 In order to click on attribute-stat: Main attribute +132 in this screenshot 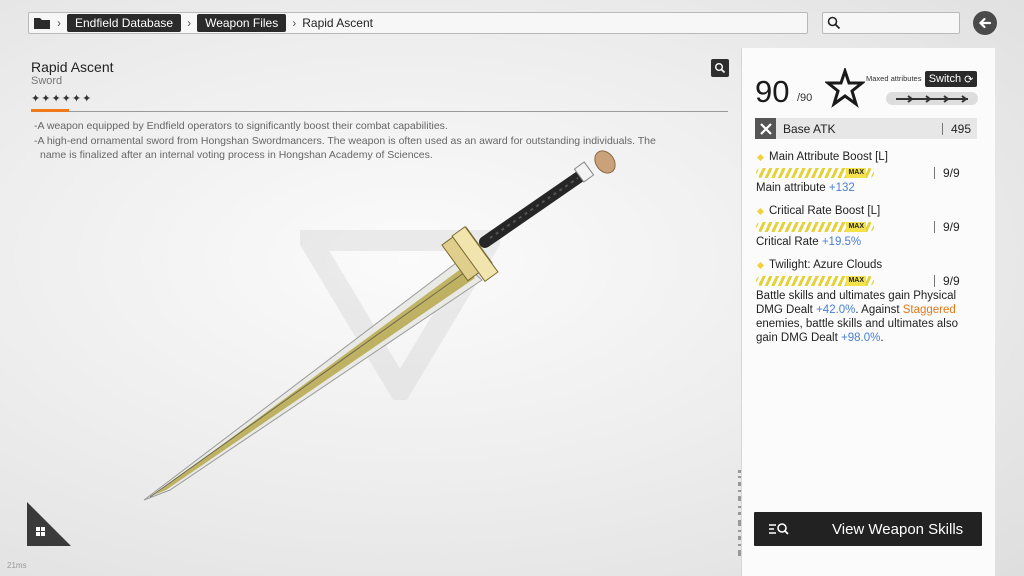, I will do `click(805, 188)`.